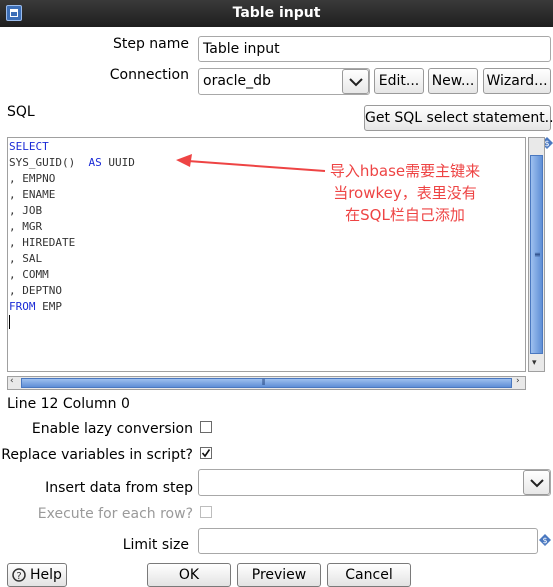  Describe the element at coordinates (119, 488) in the screenshot. I see `insert-data-label: Insert data from step` at that location.